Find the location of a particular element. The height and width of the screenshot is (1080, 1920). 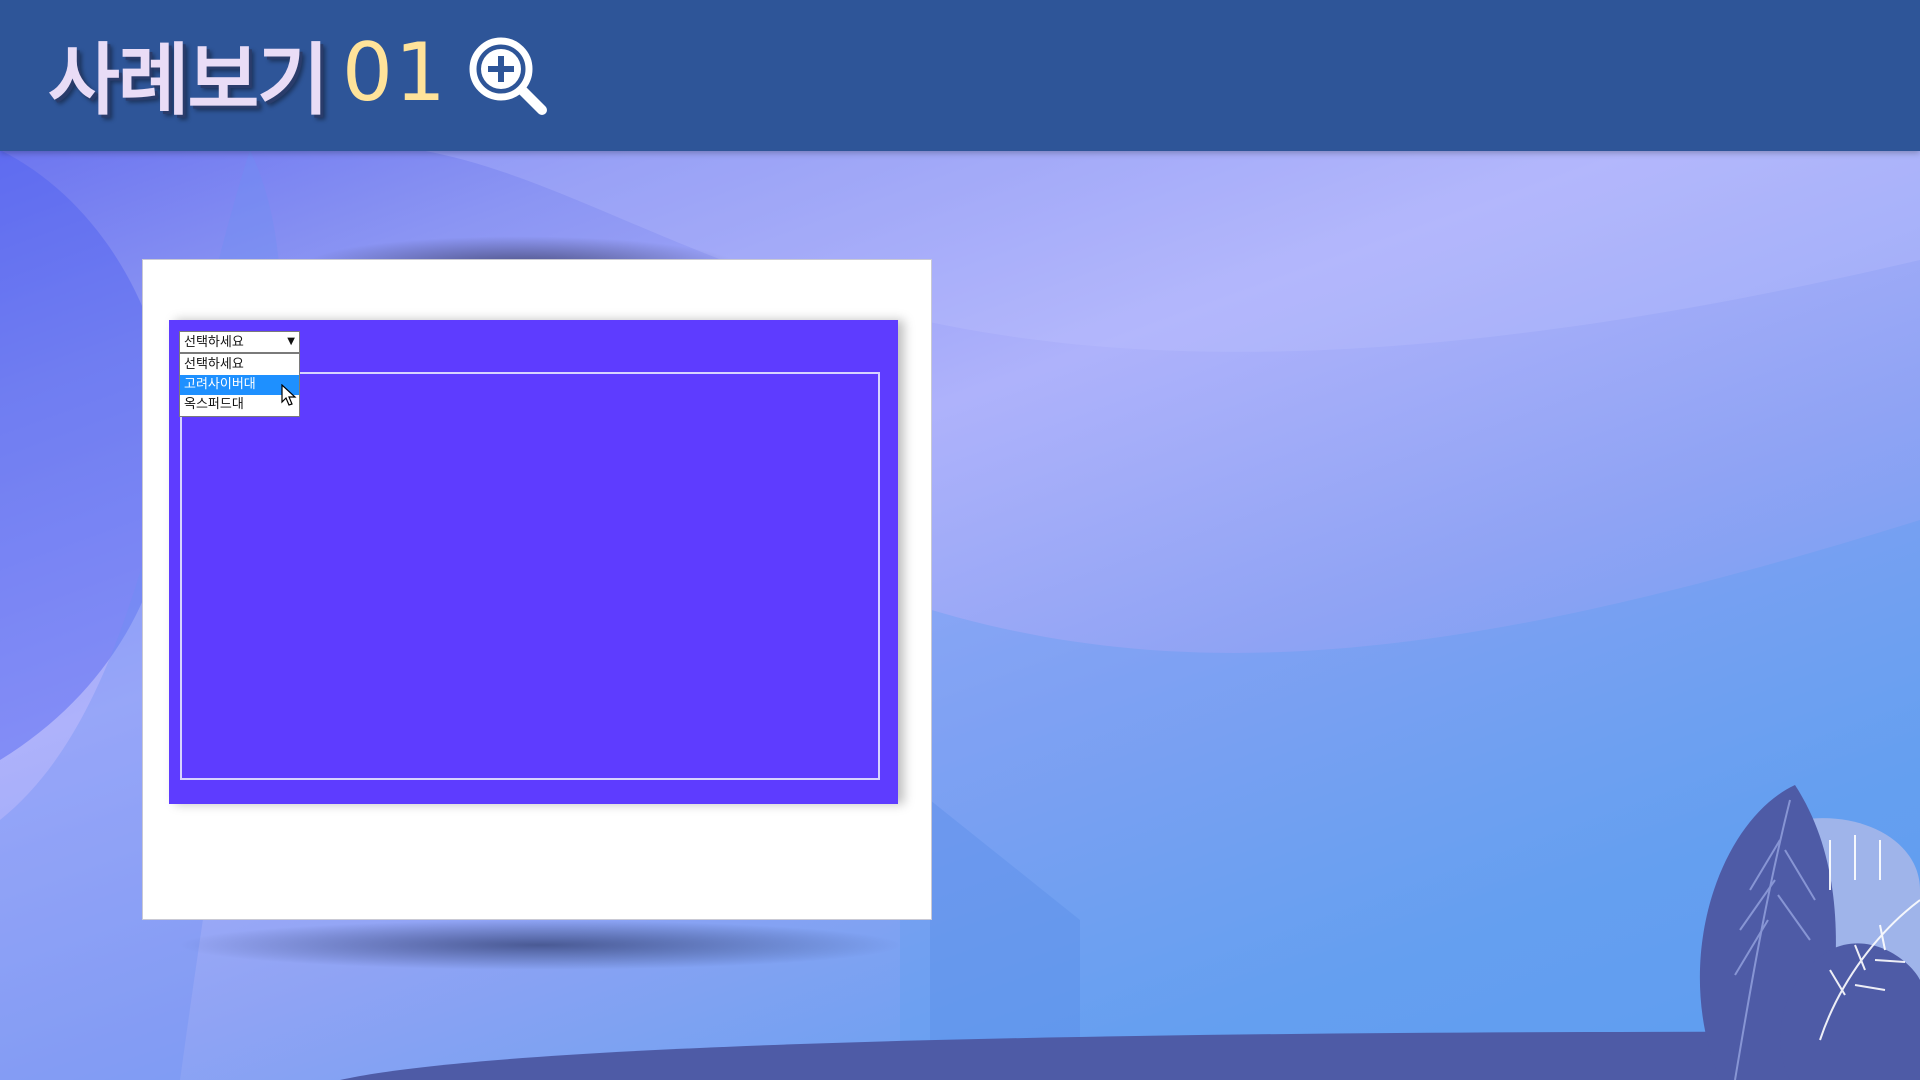

mouse-pointer-icon is located at coordinates (289, 395).